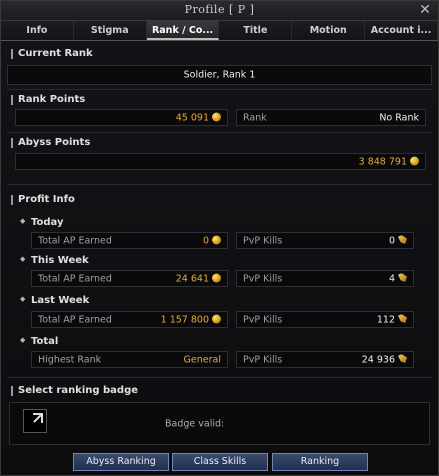 Image resolution: width=439 pixels, height=476 pixels. Describe the element at coordinates (220, 462) in the screenshot. I see `class-skills-button: Class Skills` at that location.